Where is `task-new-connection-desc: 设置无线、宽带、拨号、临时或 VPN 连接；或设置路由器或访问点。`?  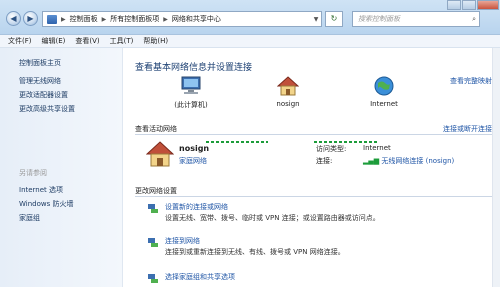
task-new-connection-desc: 设置无线、宽带、拨号、临时或 VPN 连接；或设置路由器或访问点。 is located at coordinates (272, 218).